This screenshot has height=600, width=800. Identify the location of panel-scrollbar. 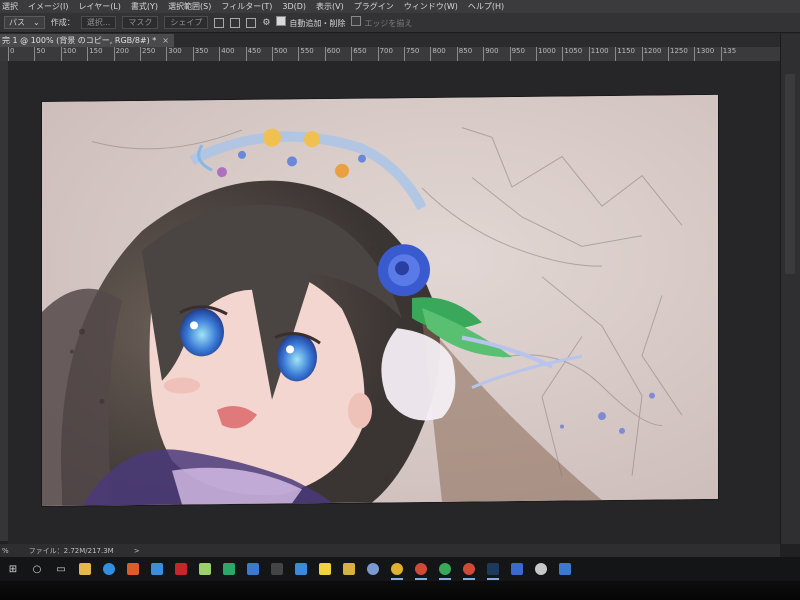
(790, 174).